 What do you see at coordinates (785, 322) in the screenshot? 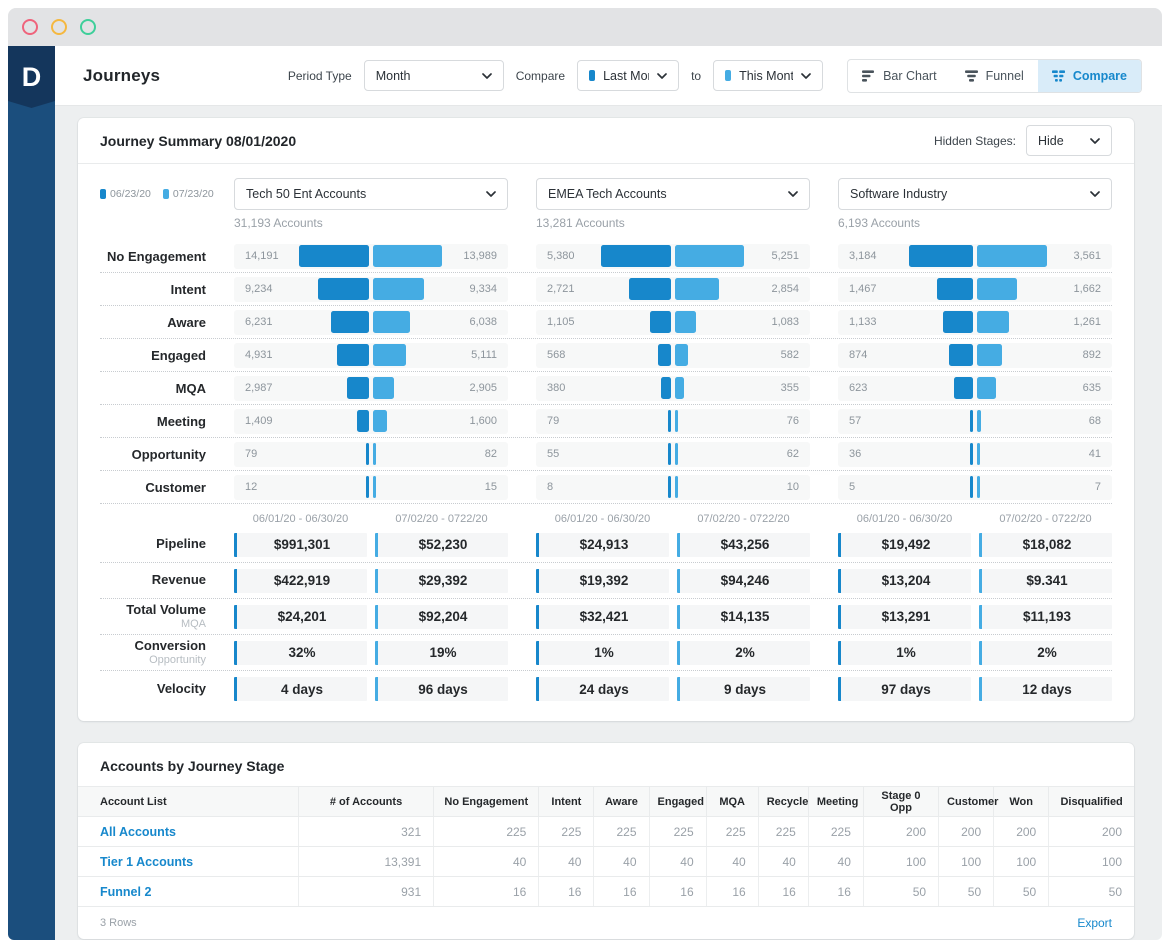
I see `stage-value-period-2: 1,083` at bounding box center [785, 322].